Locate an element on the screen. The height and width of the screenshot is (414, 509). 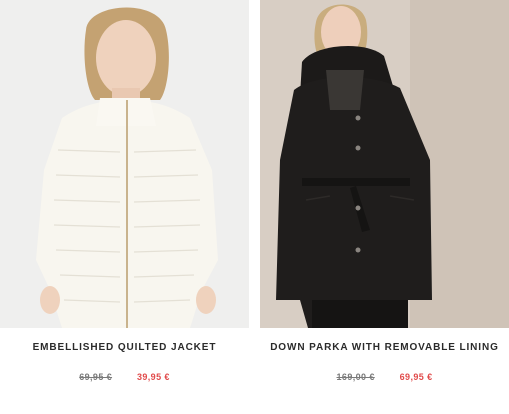
sale-price: 39,95 € is located at coordinates (153, 377).